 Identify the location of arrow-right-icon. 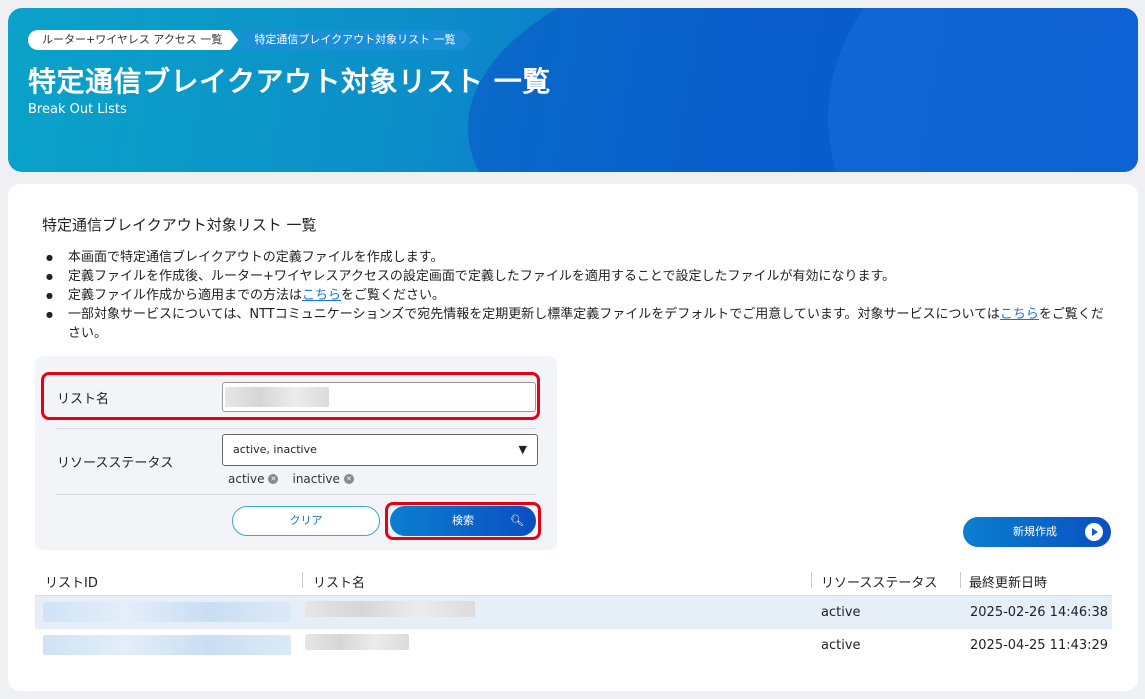
(1094, 532).